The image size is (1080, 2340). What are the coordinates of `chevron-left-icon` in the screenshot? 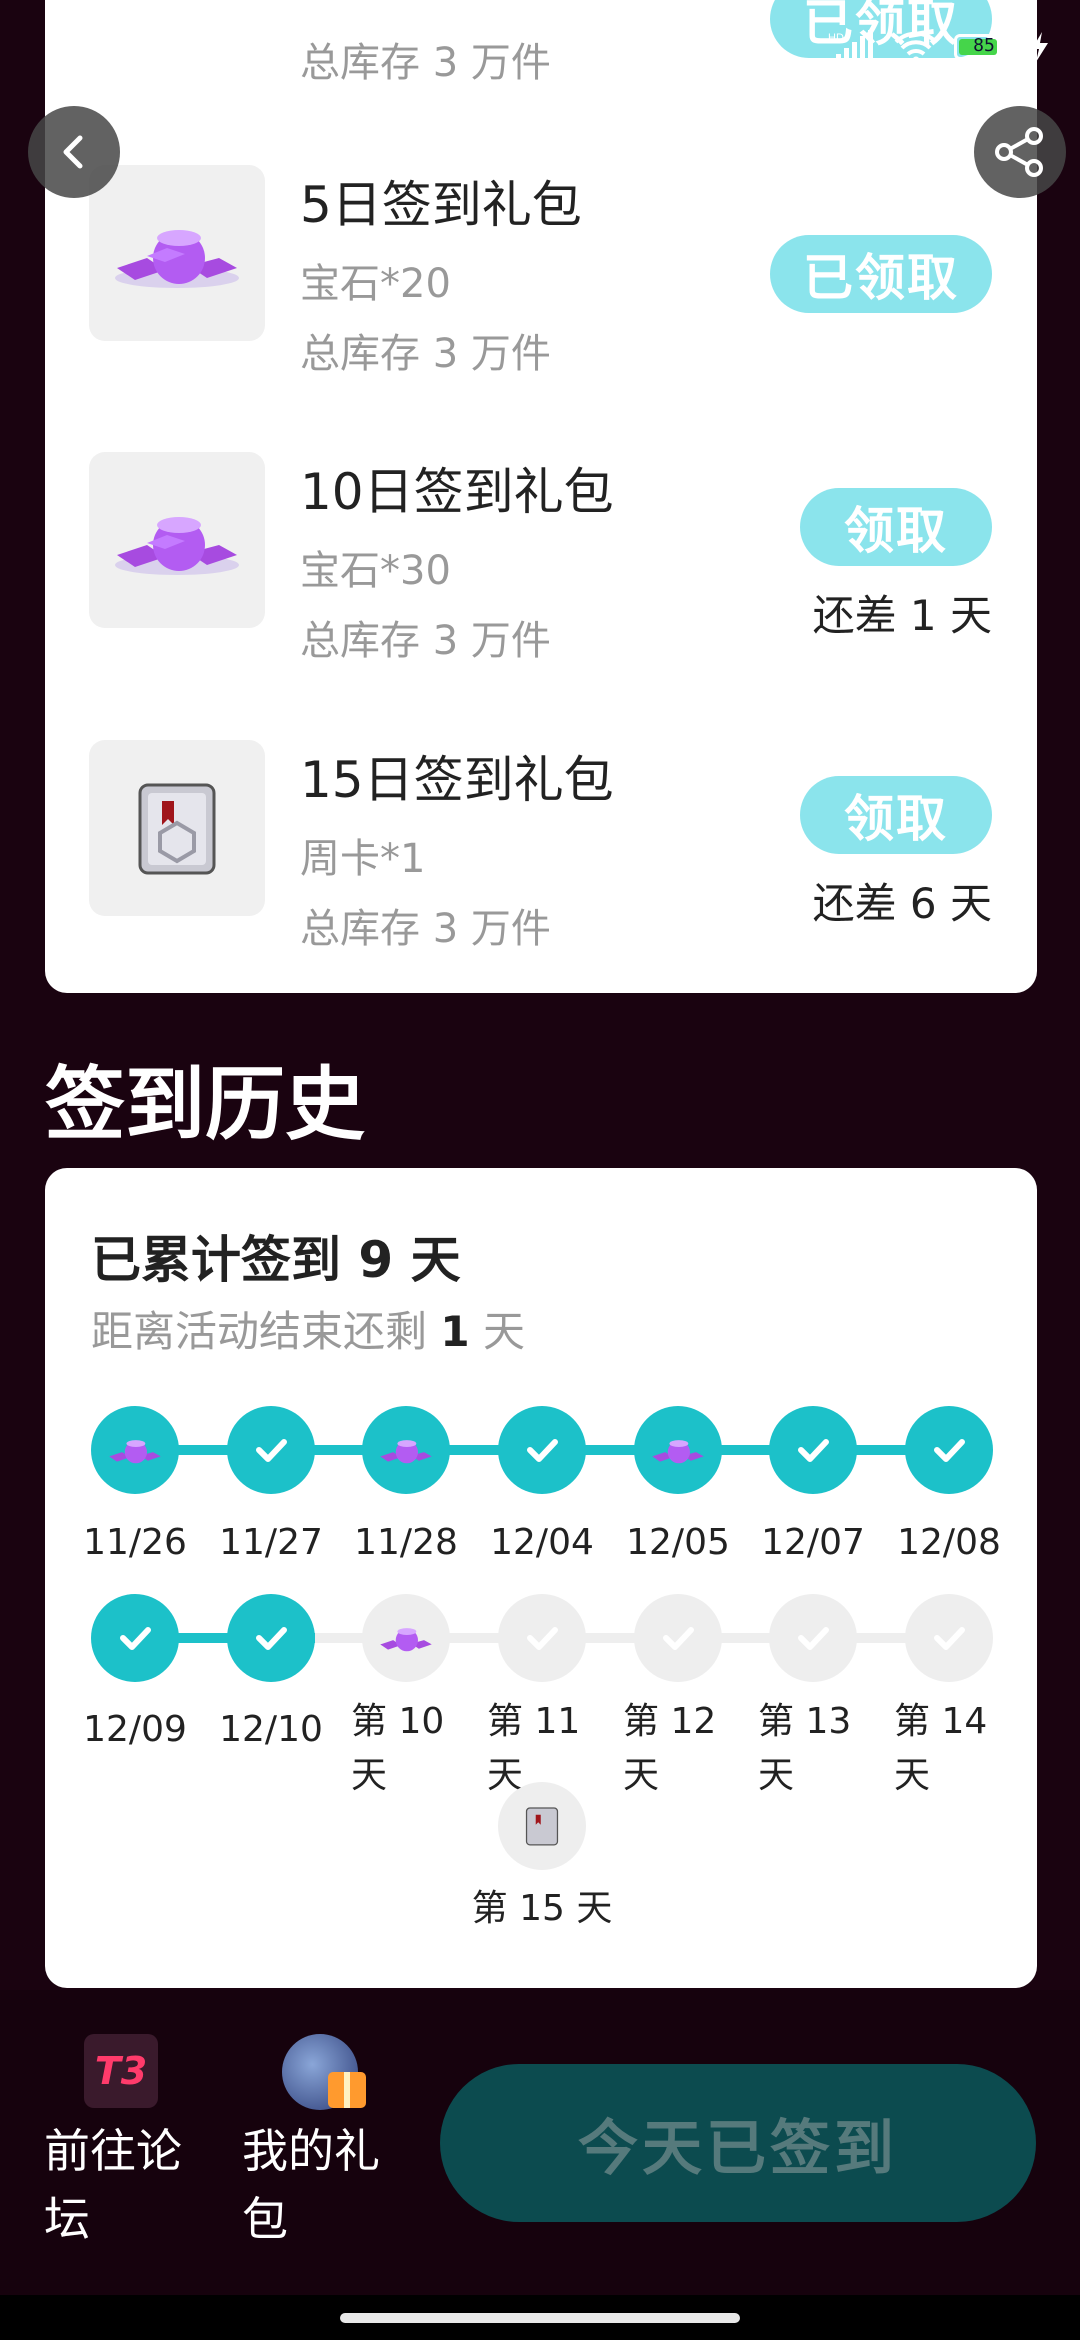 It's located at (73, 152).